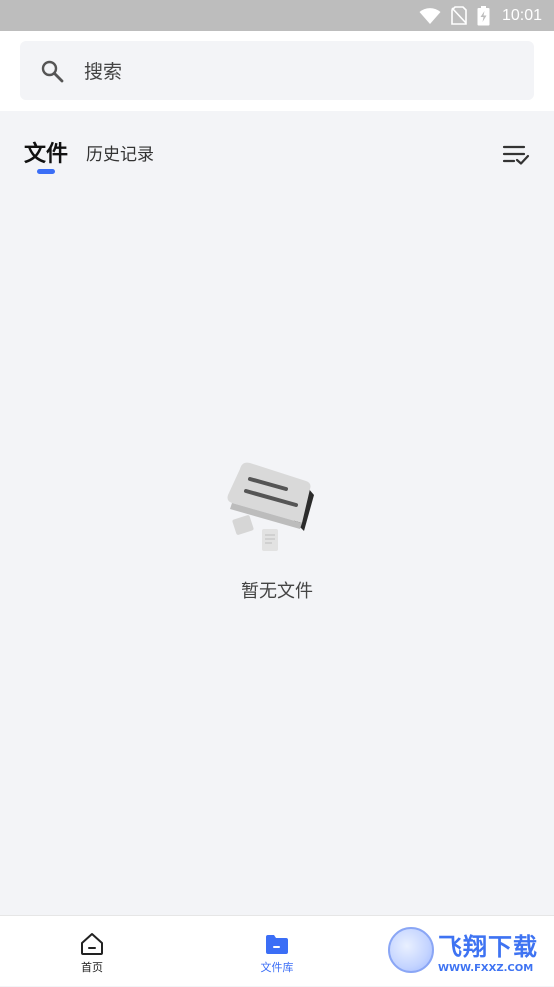 The image size is (554, 987). I want to click on search-input: 搜索, so click(277, 70).